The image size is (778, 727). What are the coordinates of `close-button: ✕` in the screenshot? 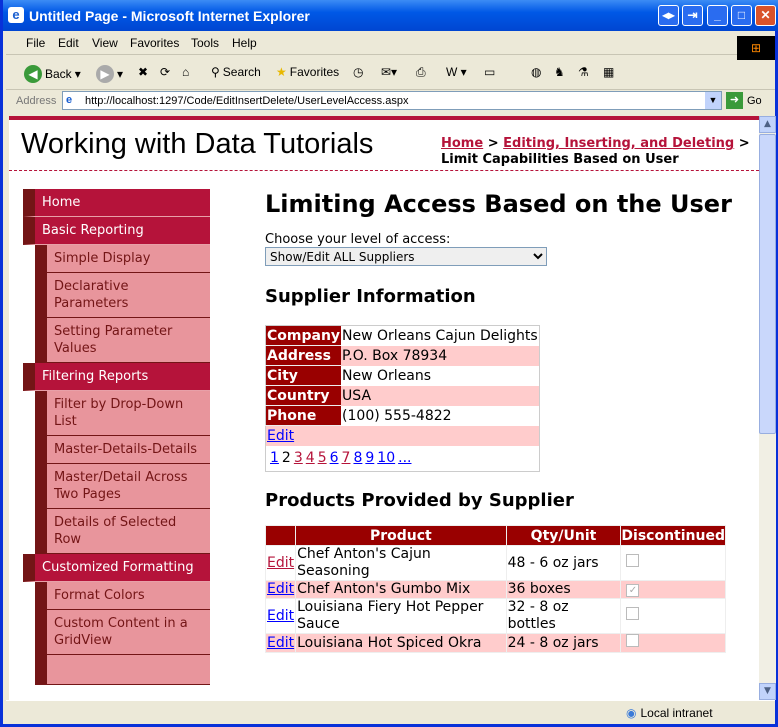 It's located at (765, 15).